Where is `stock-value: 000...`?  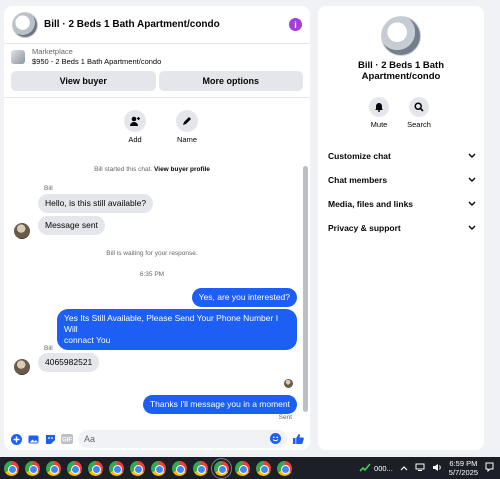 stock-value: 000... is located at coordinates (383, 468).